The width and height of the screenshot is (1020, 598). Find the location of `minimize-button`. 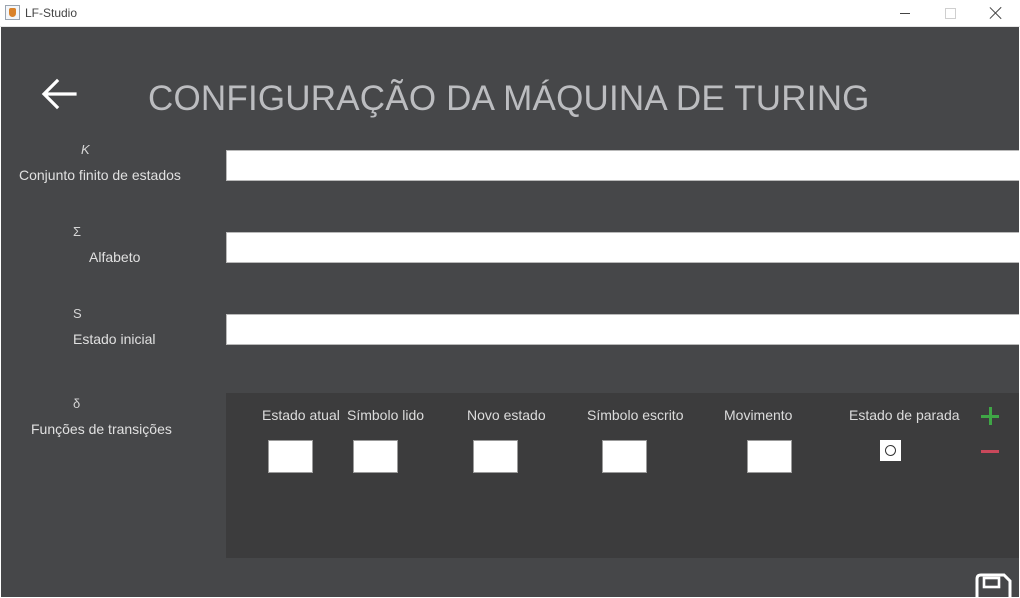

minimize-button is located at coordinates (905, 13).